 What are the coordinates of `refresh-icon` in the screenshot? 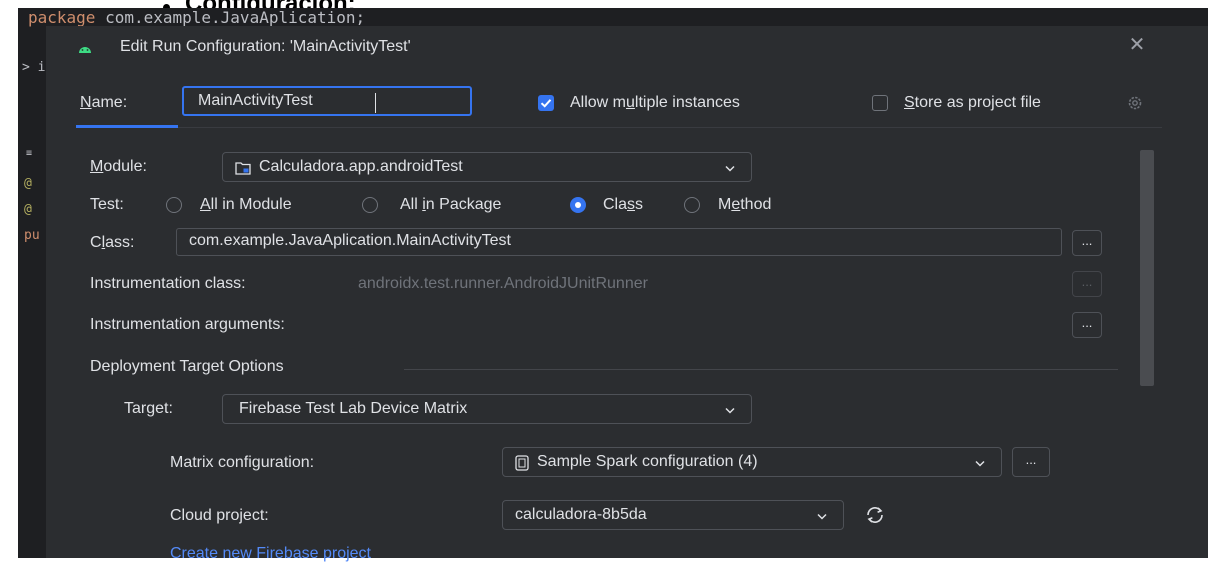 It's located at (875, 515).